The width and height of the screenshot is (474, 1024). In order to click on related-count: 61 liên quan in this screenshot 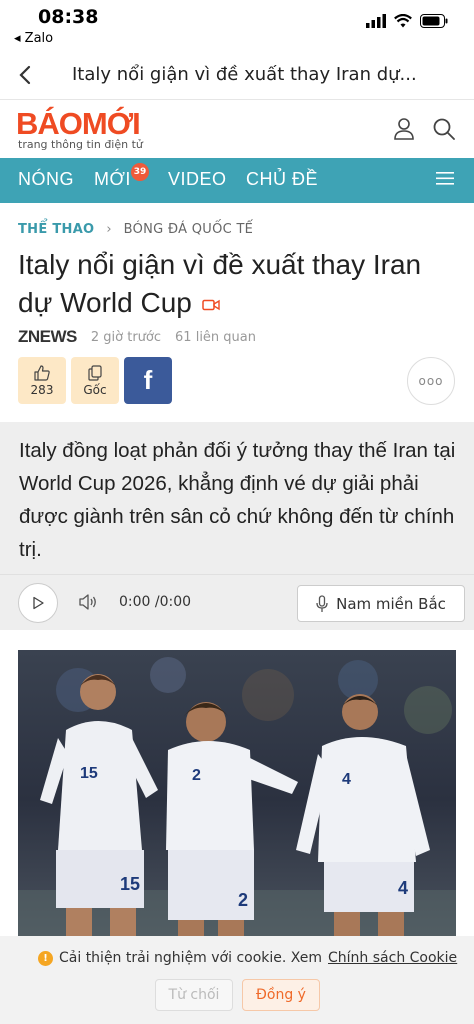, I will do `click(215, 337)`.